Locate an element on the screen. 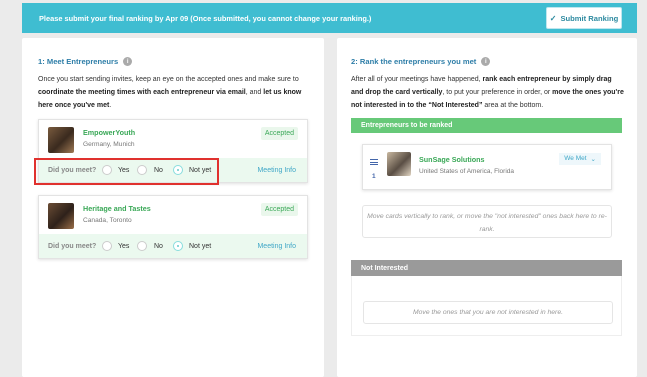 This screenshot has height=377, width=647. entrepreneur-location: Canada, Toronto is located at coordinates (107, 220).